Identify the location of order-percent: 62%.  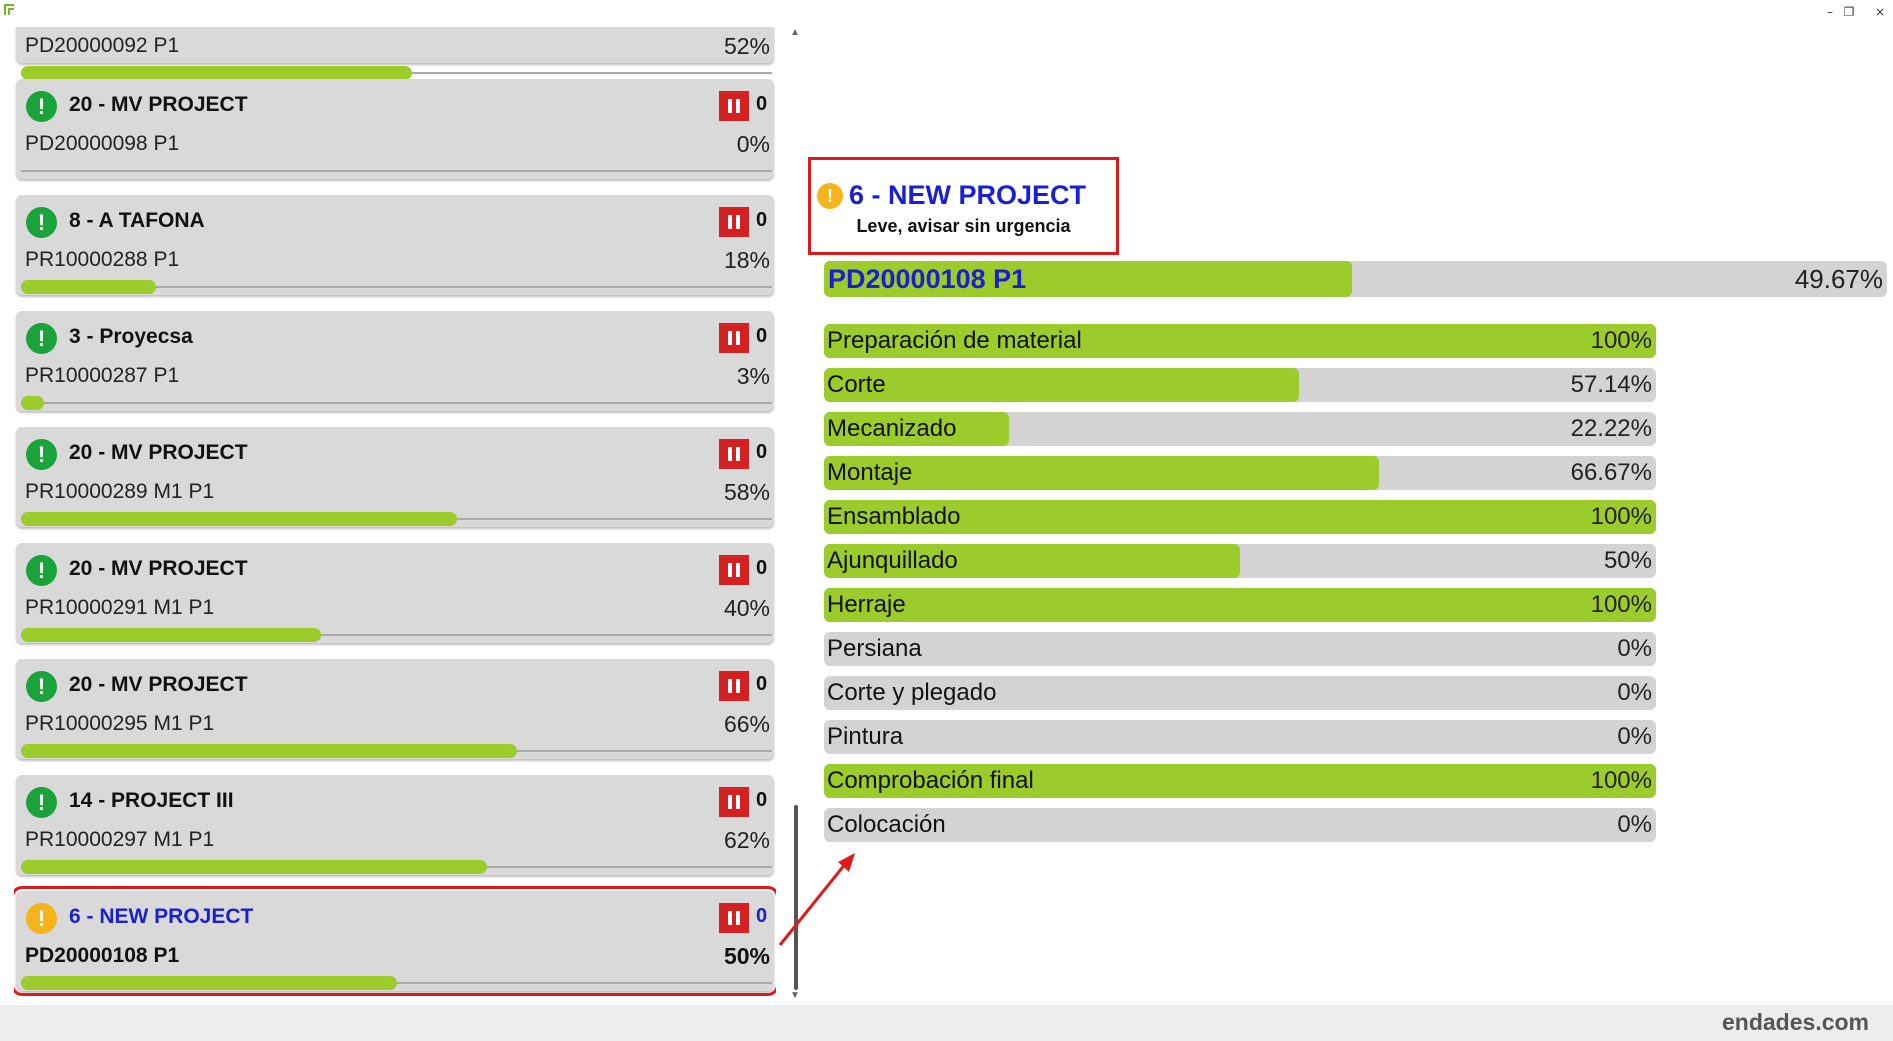
(746, 840).